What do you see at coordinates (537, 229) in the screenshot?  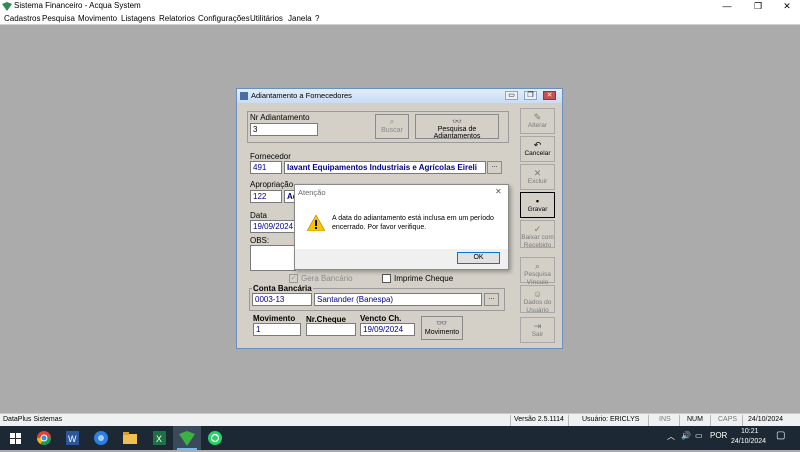 I see `check-icon: ✓` at bounding box center [537, 229].